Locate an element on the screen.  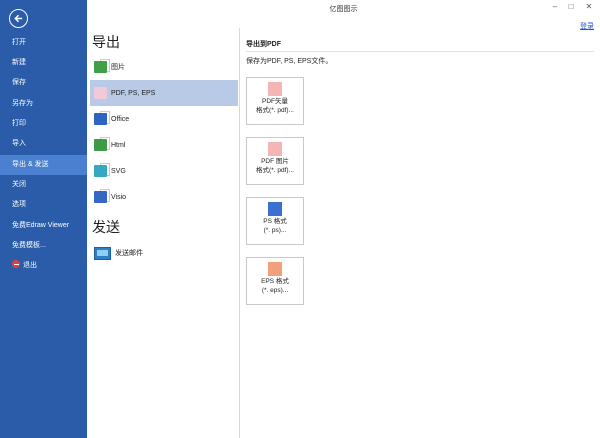
sidebar-item-exit-label: 退出 is located at coordinates (30, 265).